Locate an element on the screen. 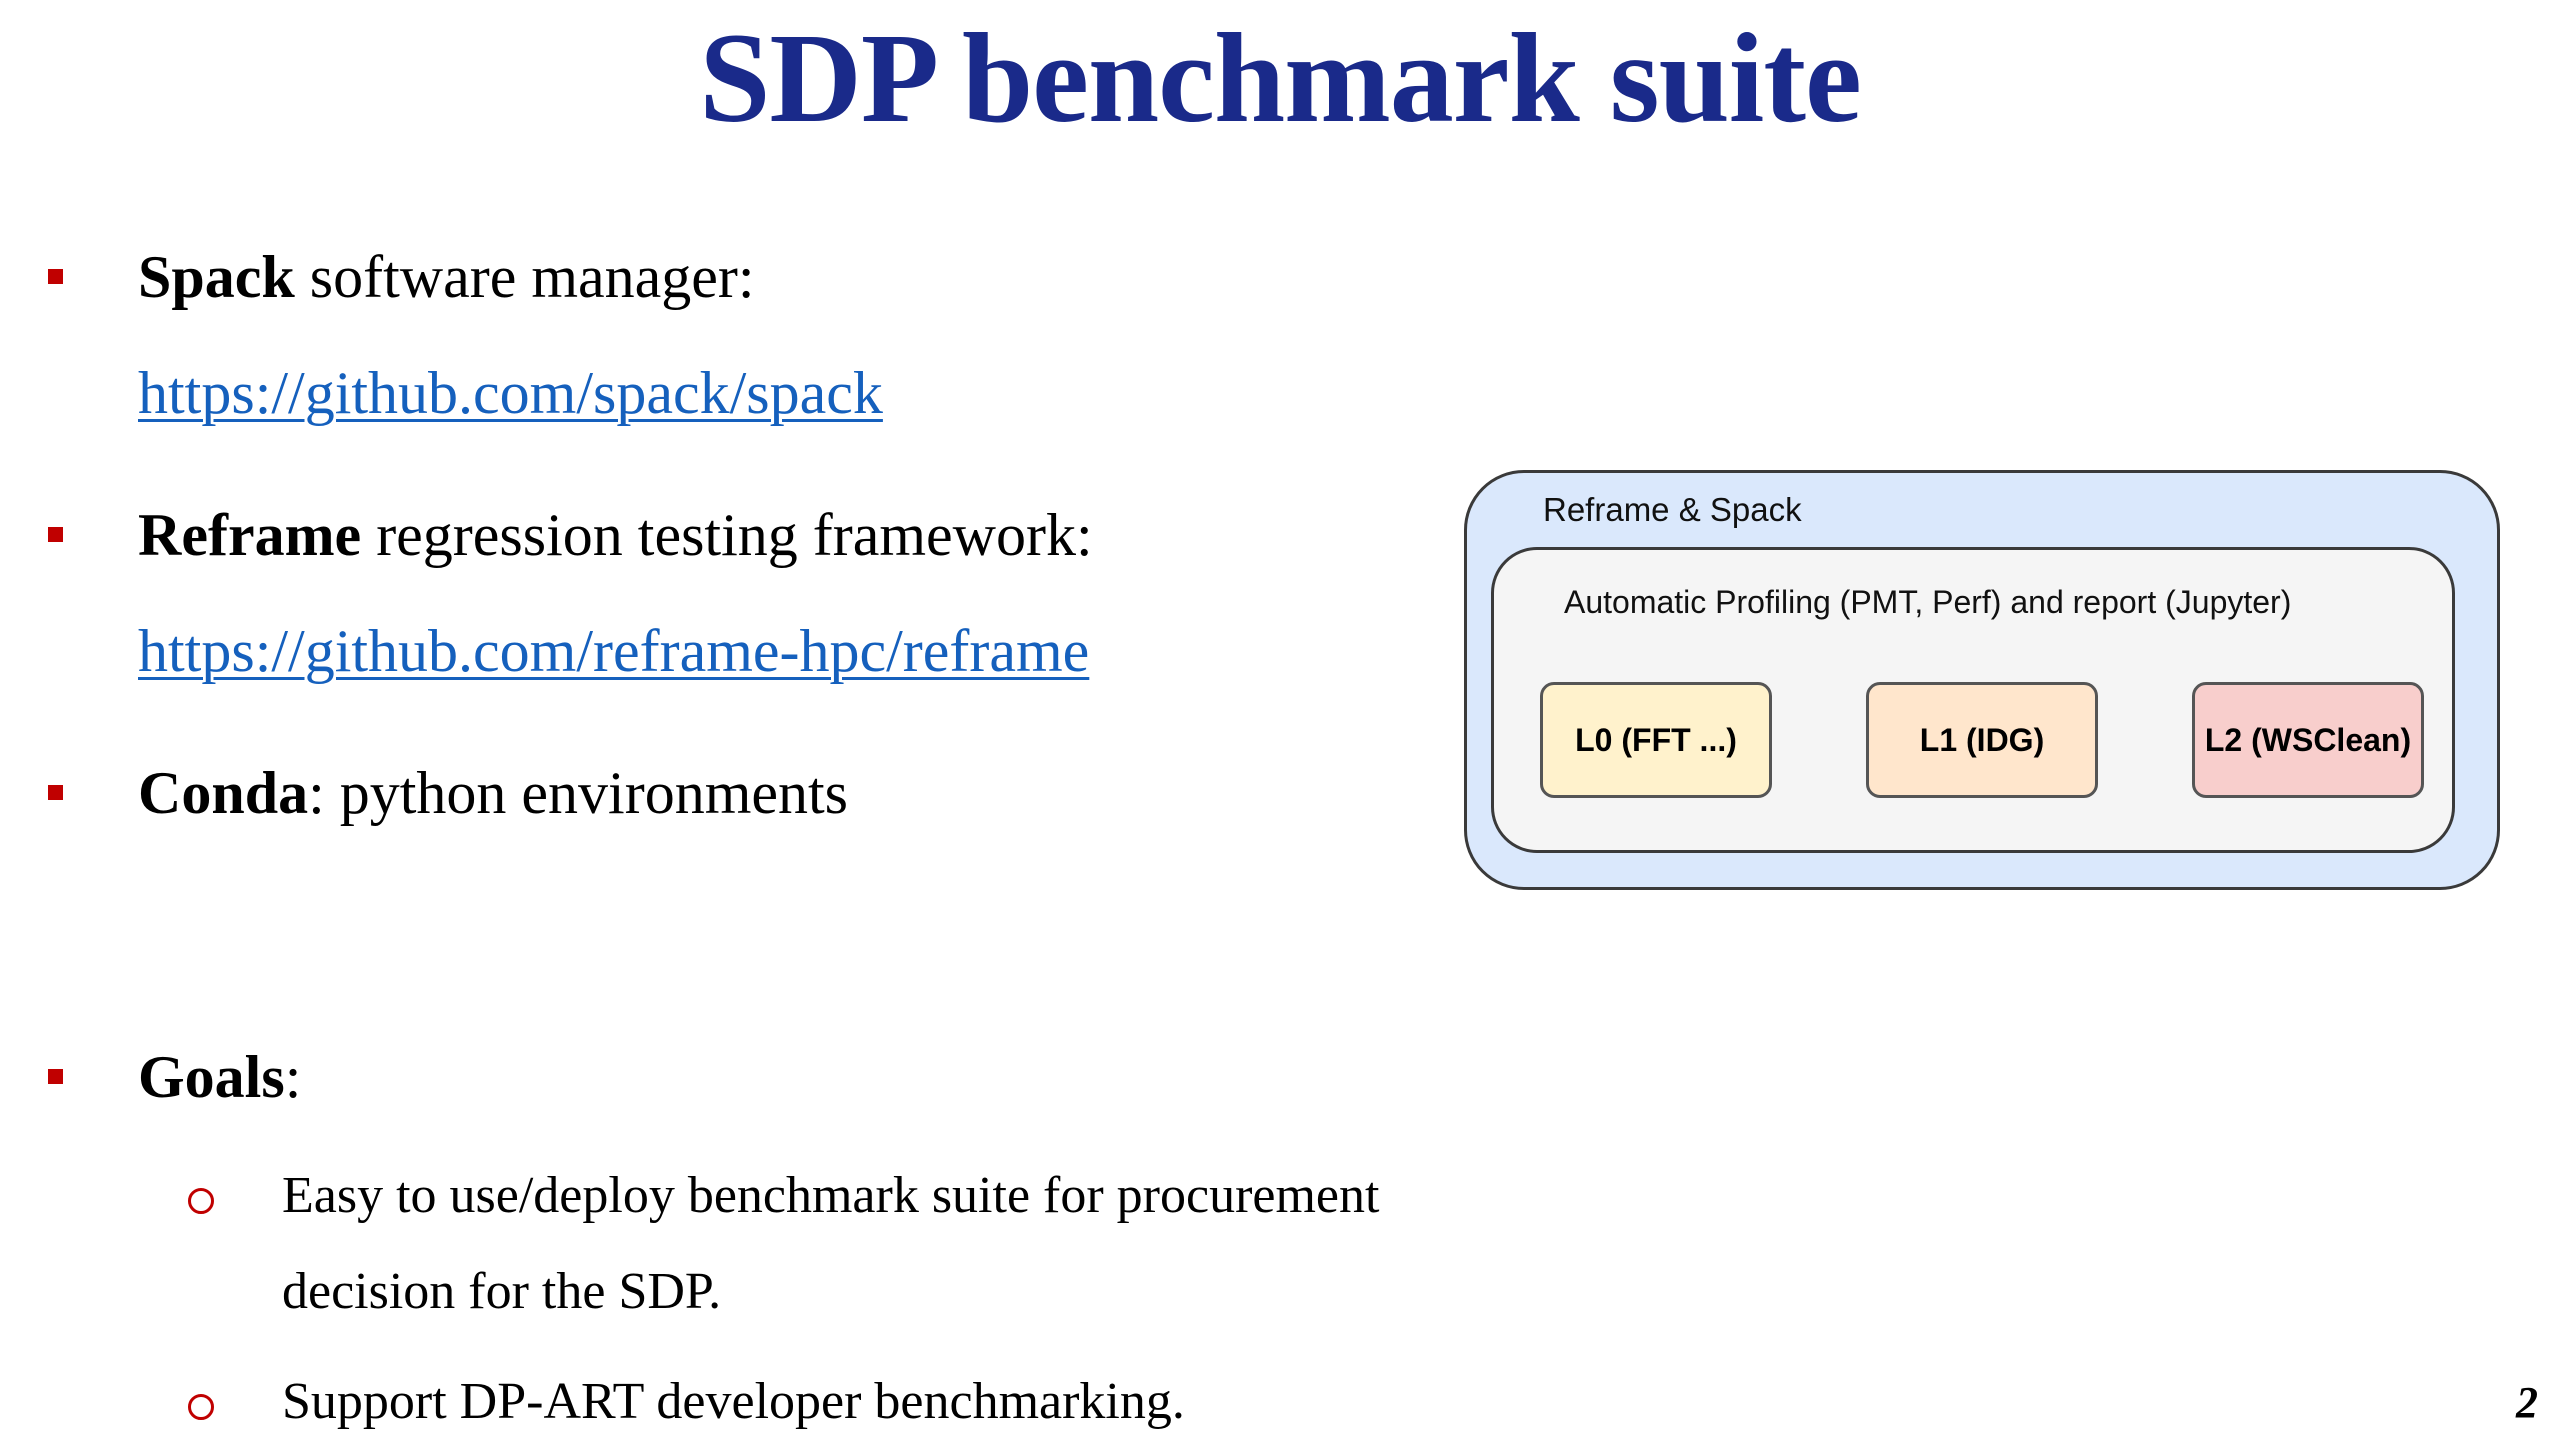  bullet-reframe-text: regression testing framework: is located at coordinates (727, 535).